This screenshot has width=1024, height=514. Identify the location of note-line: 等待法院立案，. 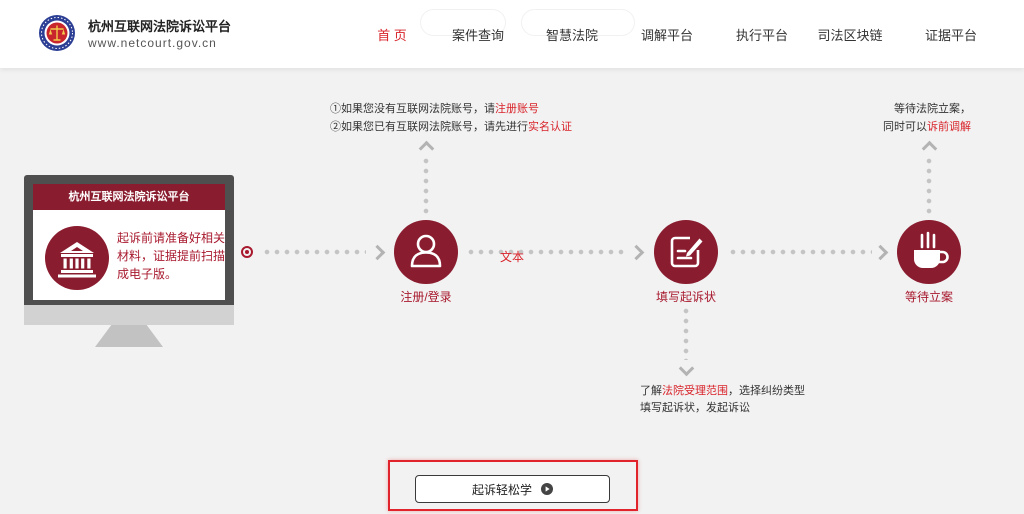
(910, 109).